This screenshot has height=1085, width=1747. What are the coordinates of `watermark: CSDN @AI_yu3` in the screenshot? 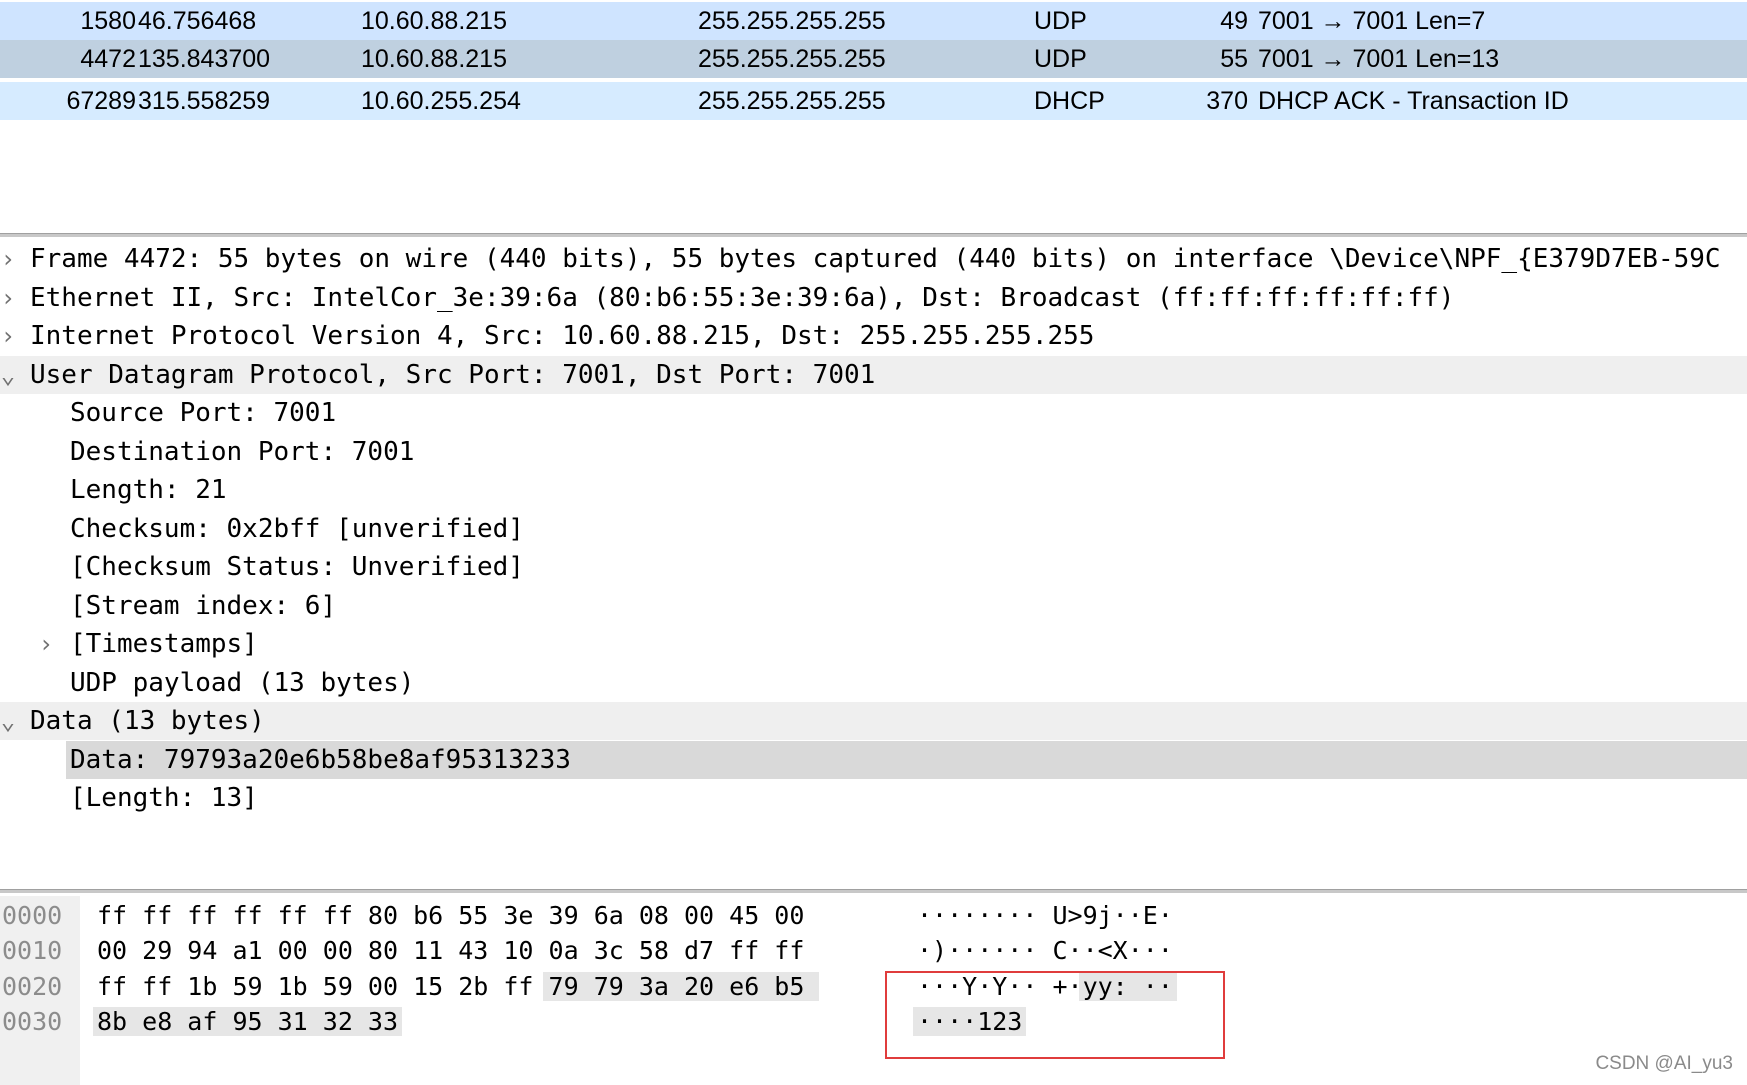 It's located at (1664, 1063).